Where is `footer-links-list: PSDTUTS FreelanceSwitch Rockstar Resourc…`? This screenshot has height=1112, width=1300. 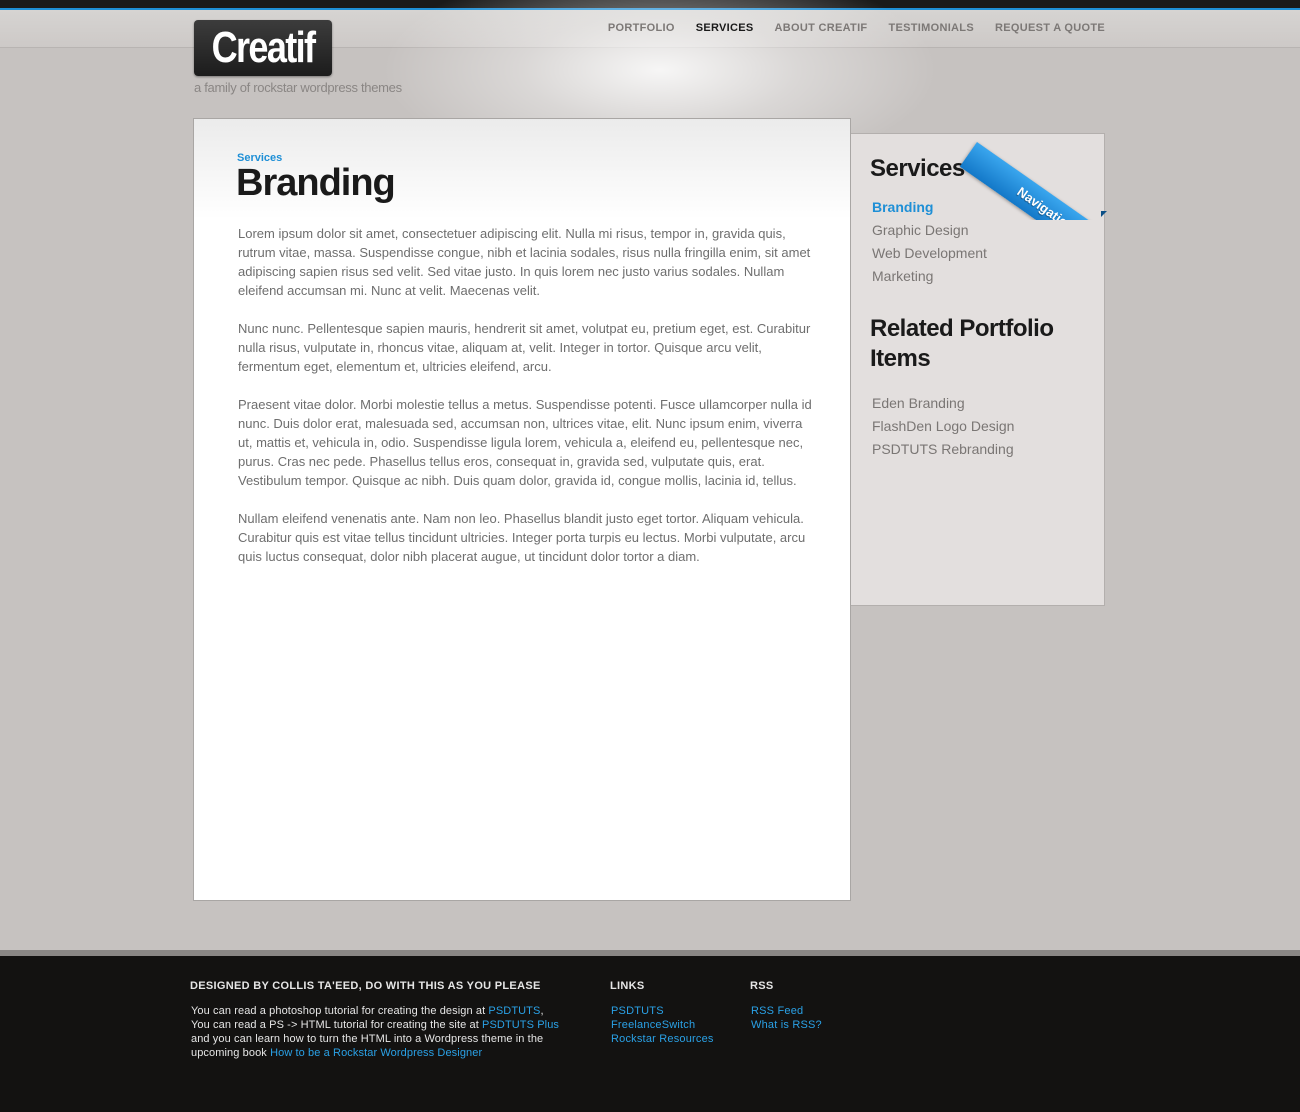
footer-links-list: PSDTUTS FreelanceSwitch Rockstar Resourc… is located at coordinates (662, 1025).